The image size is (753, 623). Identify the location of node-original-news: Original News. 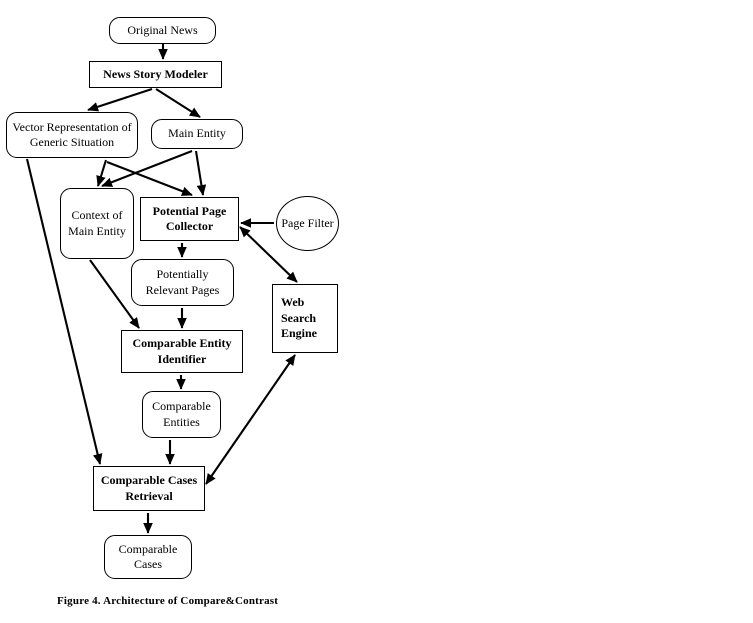
(162, 30).